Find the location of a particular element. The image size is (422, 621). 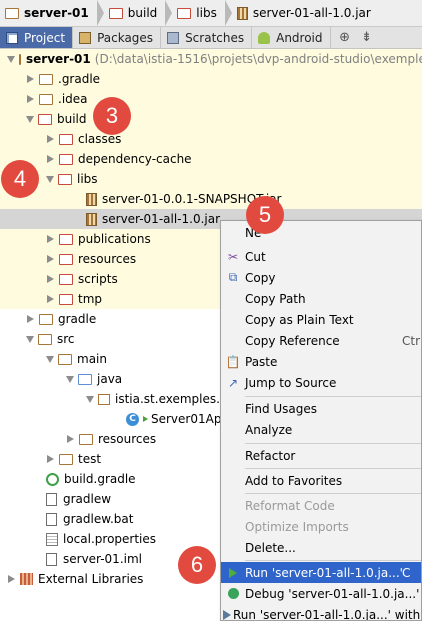

source-folder-icon is located at coordinates (85, 379).